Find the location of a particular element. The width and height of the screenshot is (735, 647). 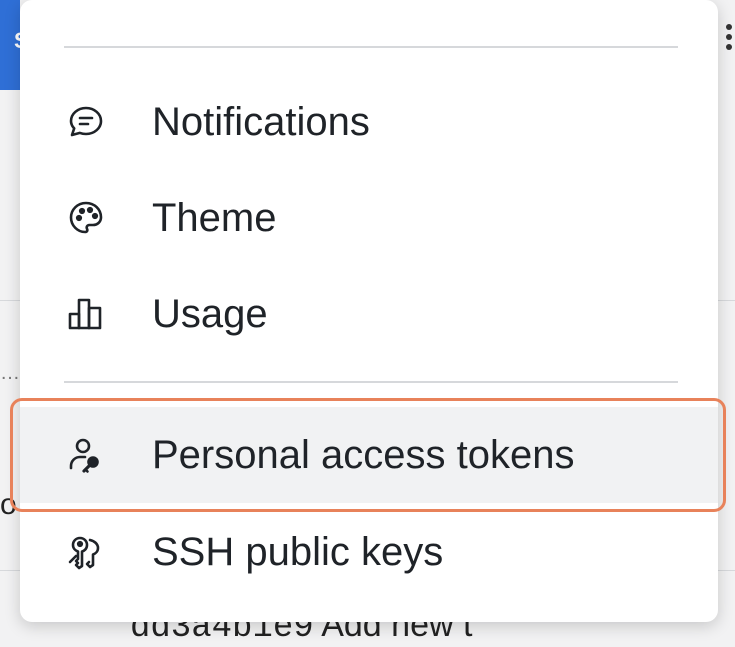

notification-bubble-icon is located at coordinates (86, 122).